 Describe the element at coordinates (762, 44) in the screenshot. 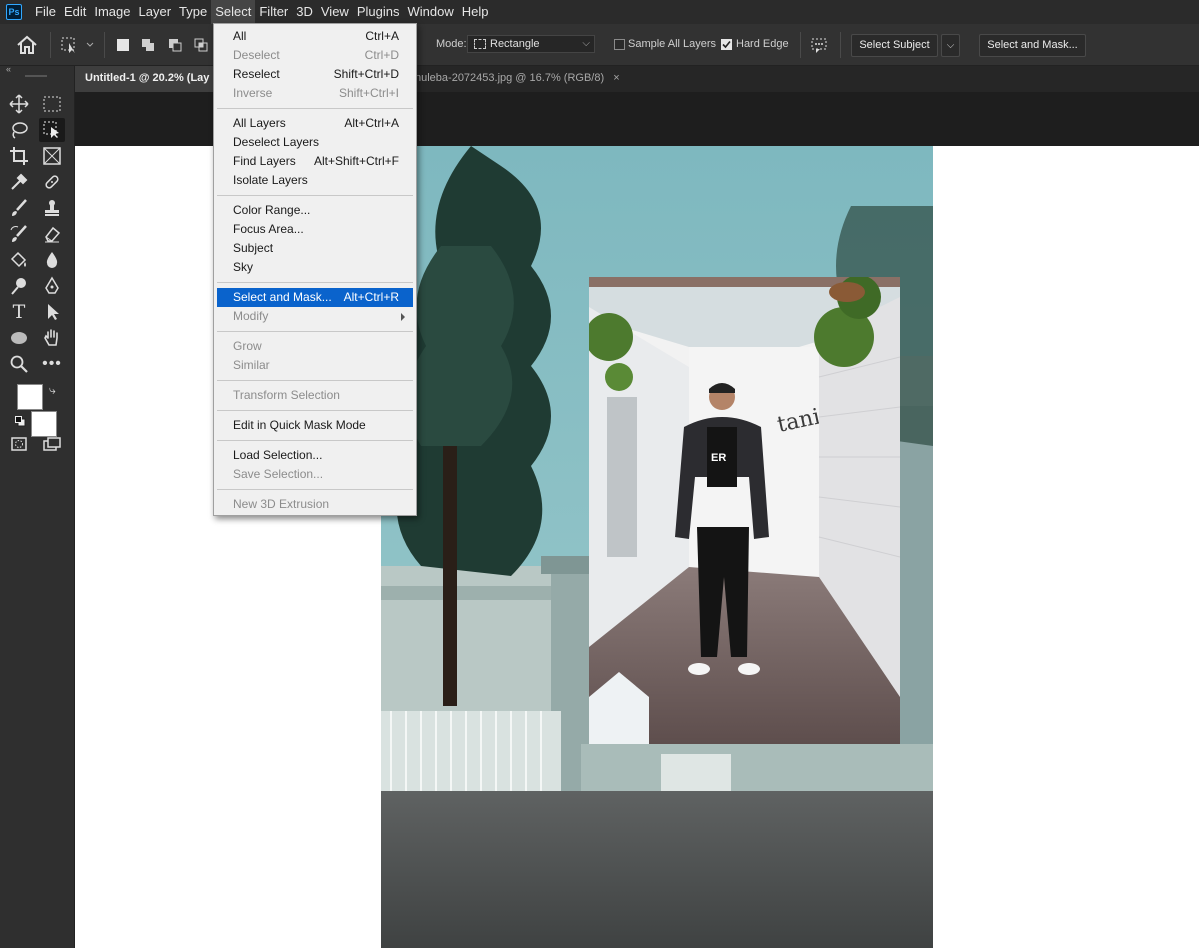

I see `hard-edge-label: Hard Edge` at that location.